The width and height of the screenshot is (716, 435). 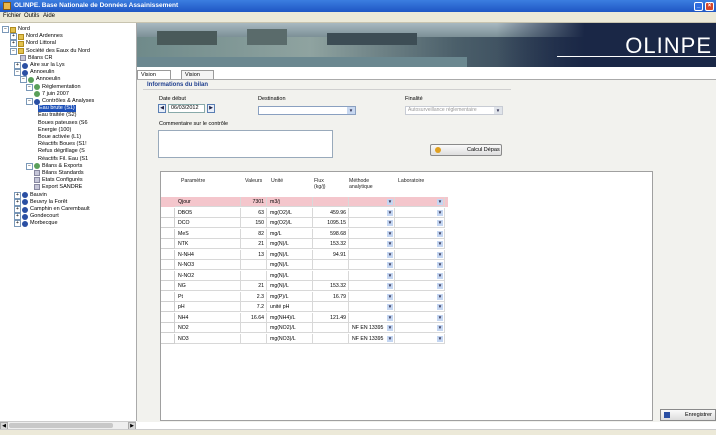 I want to click on minimize-button: _, so click(x=698, y=6).